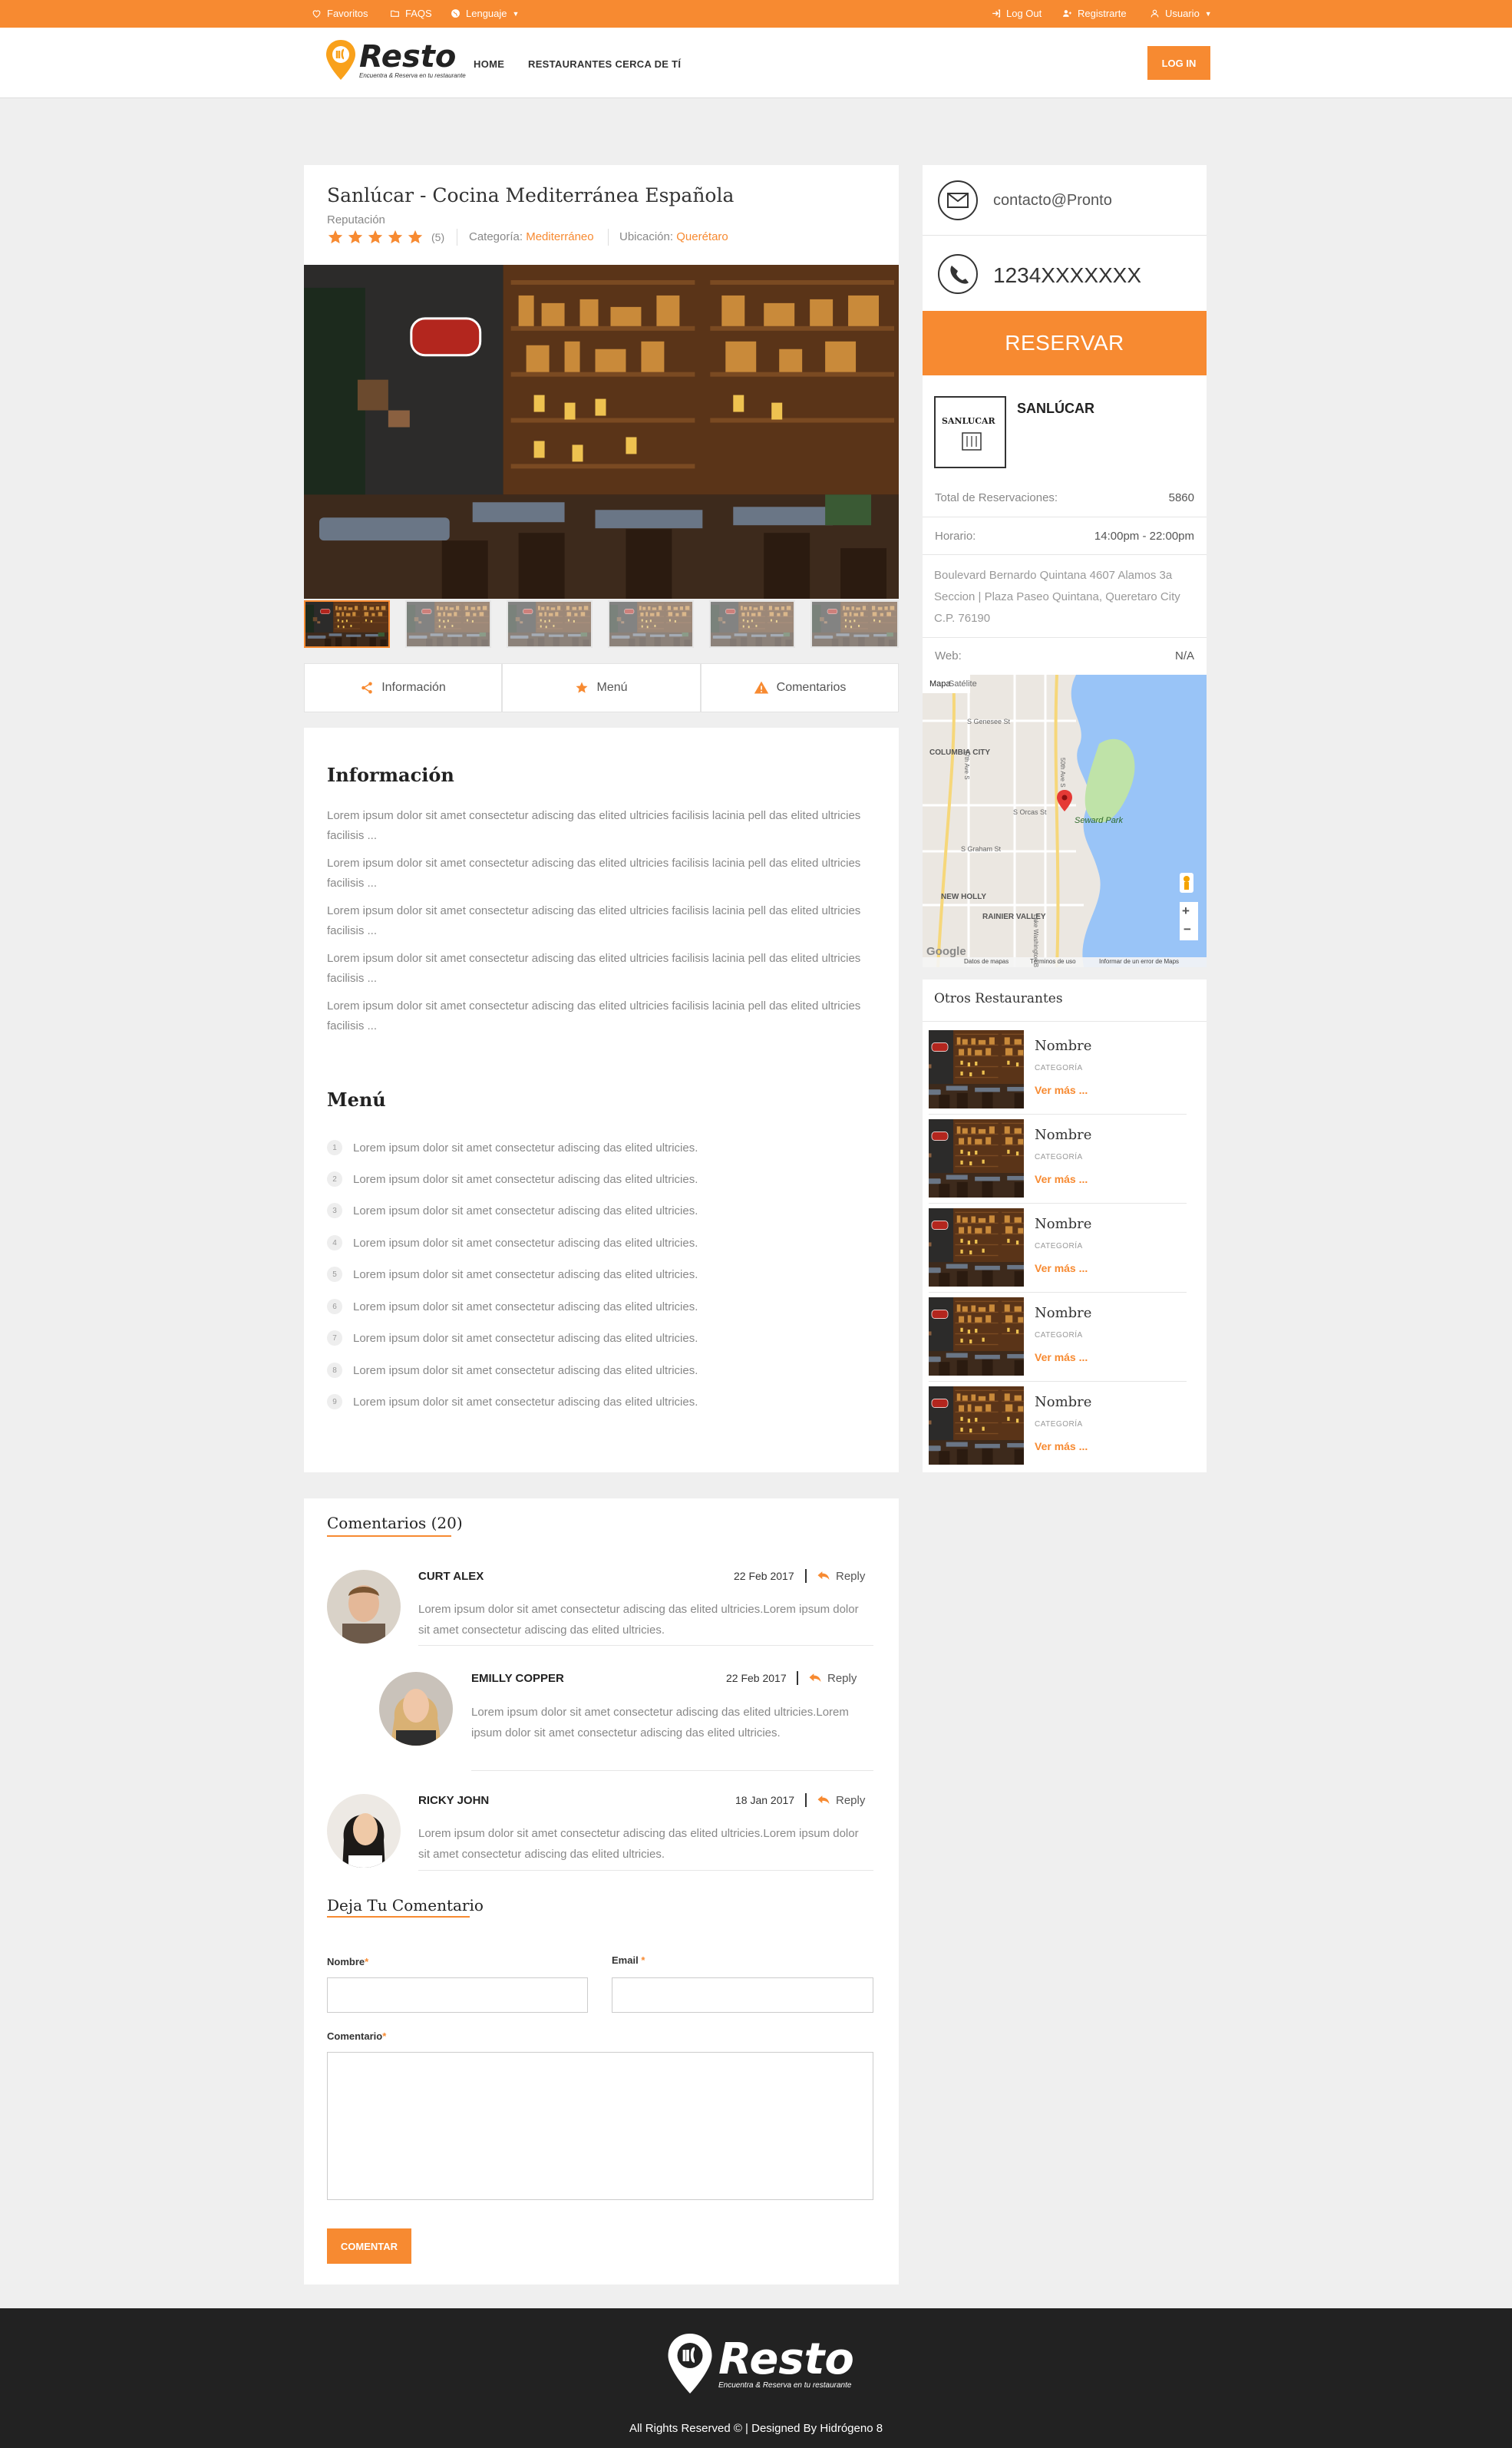 The height and width of the screenshot is (2448, 1512). Describe the element at coordinates (940, 684) in the screenshot. I see `map-tab-mapa: Mapa` at that location.